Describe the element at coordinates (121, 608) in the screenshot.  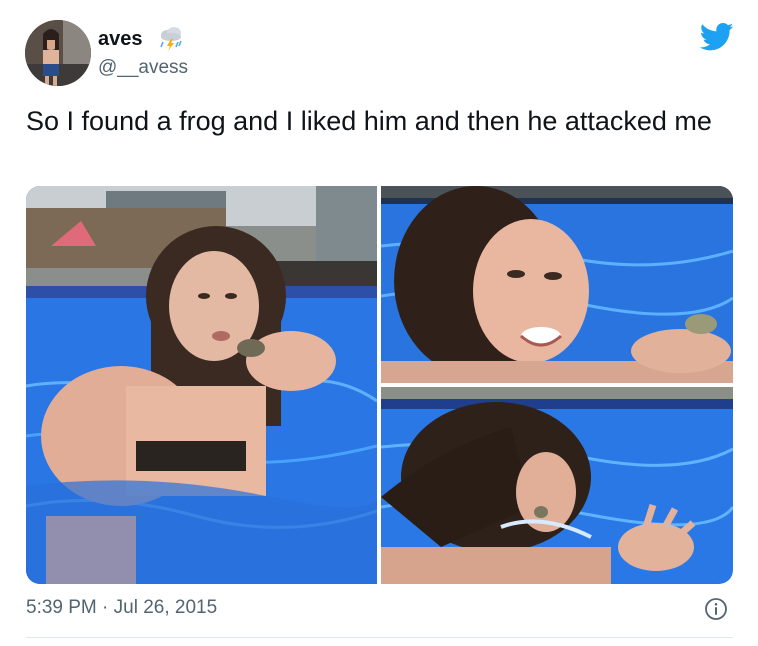
I see `tweet-timestamp: 5:39 PM · Jul 26, 2015` at that location.